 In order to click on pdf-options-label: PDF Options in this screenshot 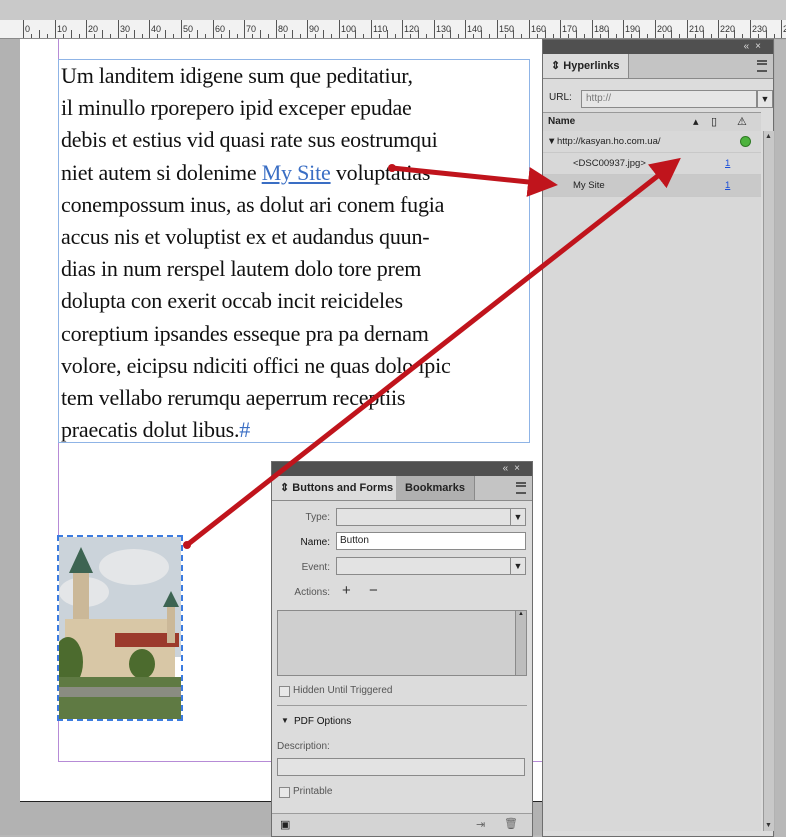, I will do `click(322, 721)`.